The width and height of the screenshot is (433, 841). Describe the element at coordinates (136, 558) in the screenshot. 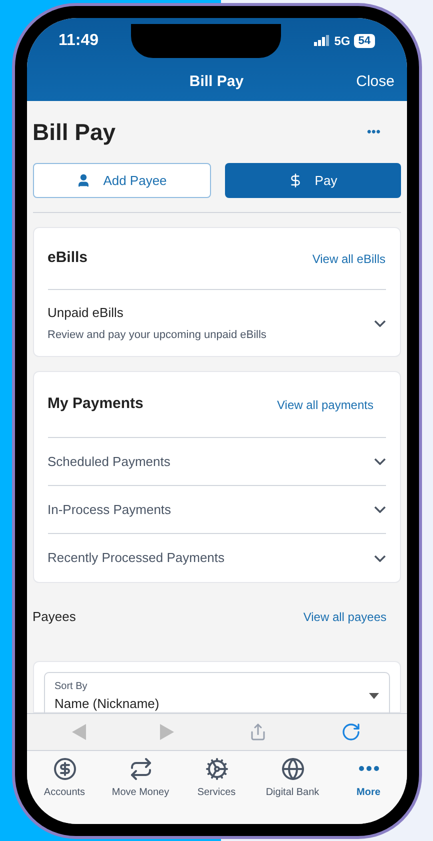

I see `row-title: Recently Processed Payments` at that location.